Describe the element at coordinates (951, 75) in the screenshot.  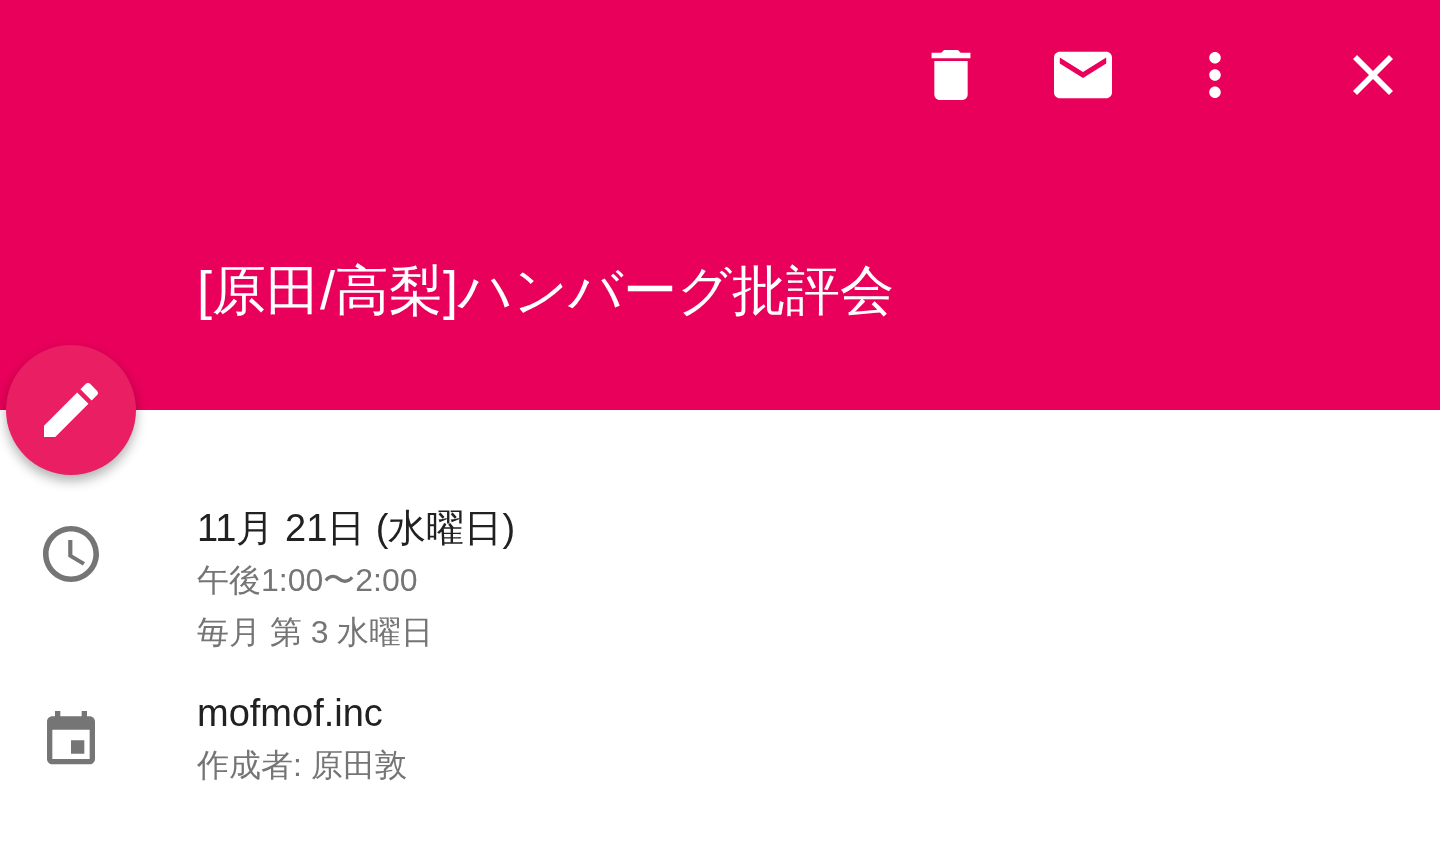
I see `trash-icon` at that location.